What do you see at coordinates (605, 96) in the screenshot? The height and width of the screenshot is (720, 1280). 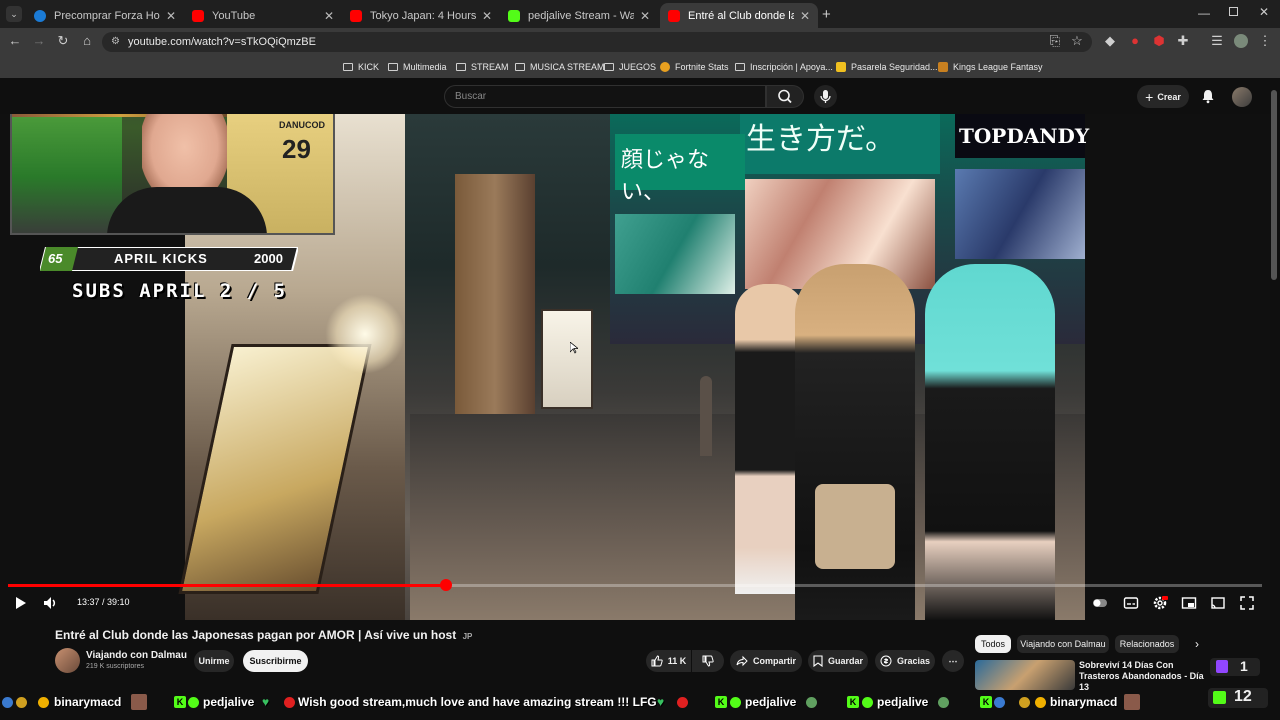 I see `search-input: Buscar` at bounding box center [605, 96].